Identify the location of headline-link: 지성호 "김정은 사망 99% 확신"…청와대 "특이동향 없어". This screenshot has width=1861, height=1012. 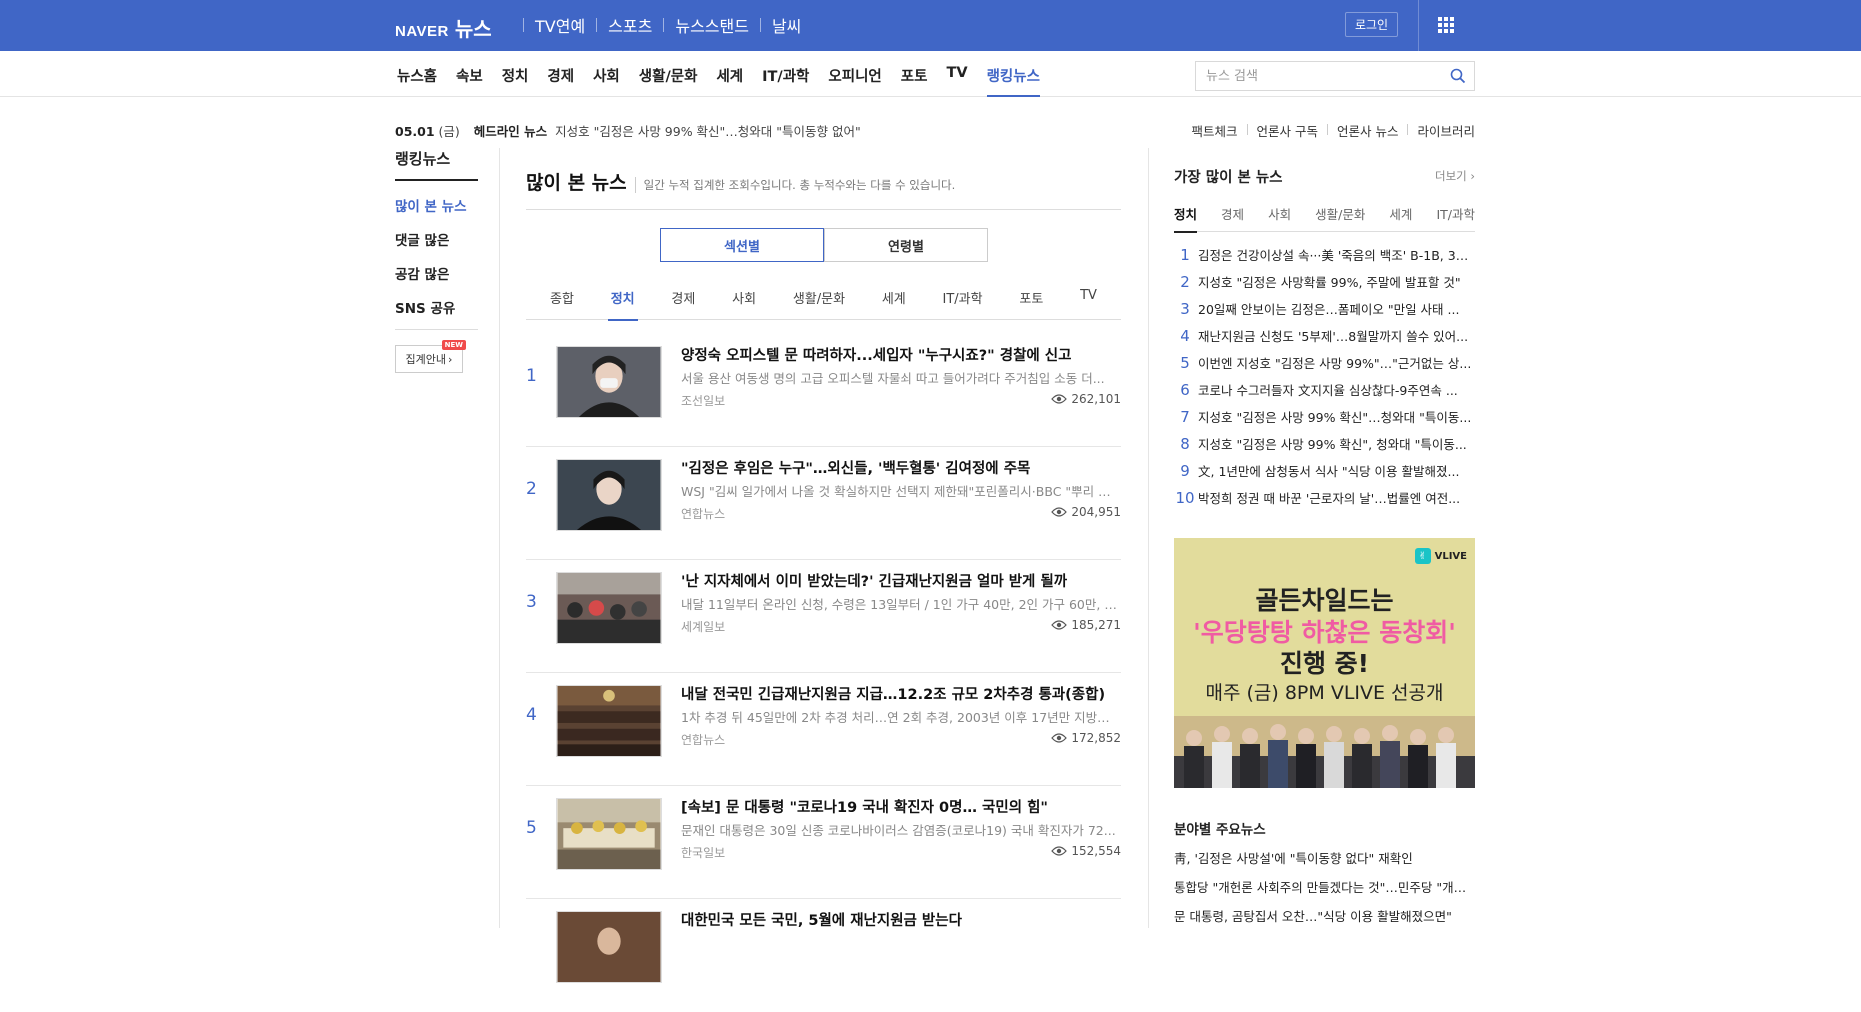
(708, 131).